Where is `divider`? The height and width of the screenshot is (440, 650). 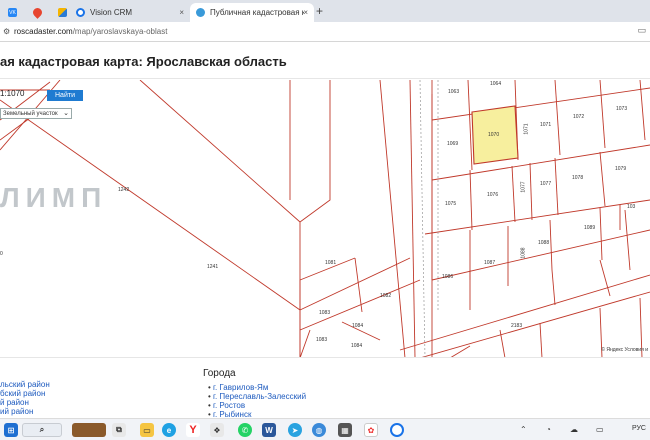
divider is located at coordinates (325, 78).